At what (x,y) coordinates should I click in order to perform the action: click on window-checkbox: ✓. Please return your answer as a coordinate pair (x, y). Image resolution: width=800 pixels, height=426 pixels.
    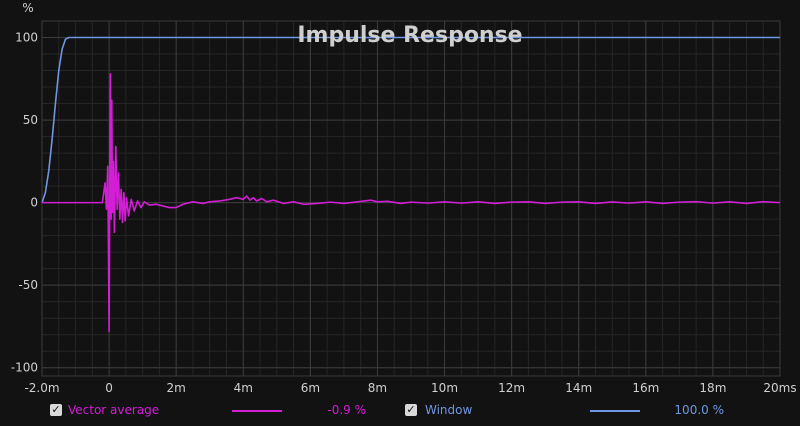
    Looking at the image, I should click on (411, 410).